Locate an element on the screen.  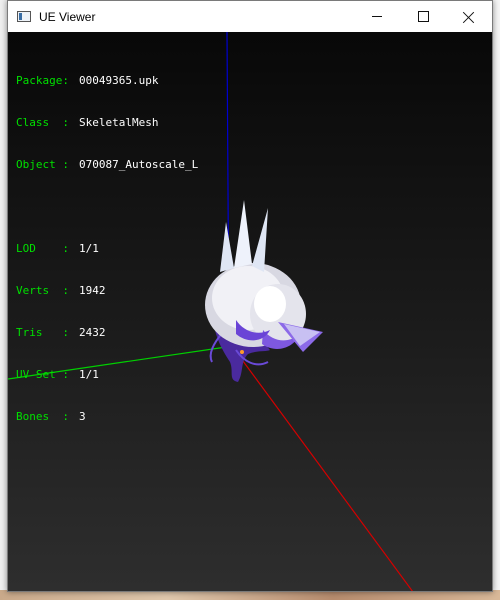
info-object-value: 070087_Autoscale_L is located at coordinates (139, 164).